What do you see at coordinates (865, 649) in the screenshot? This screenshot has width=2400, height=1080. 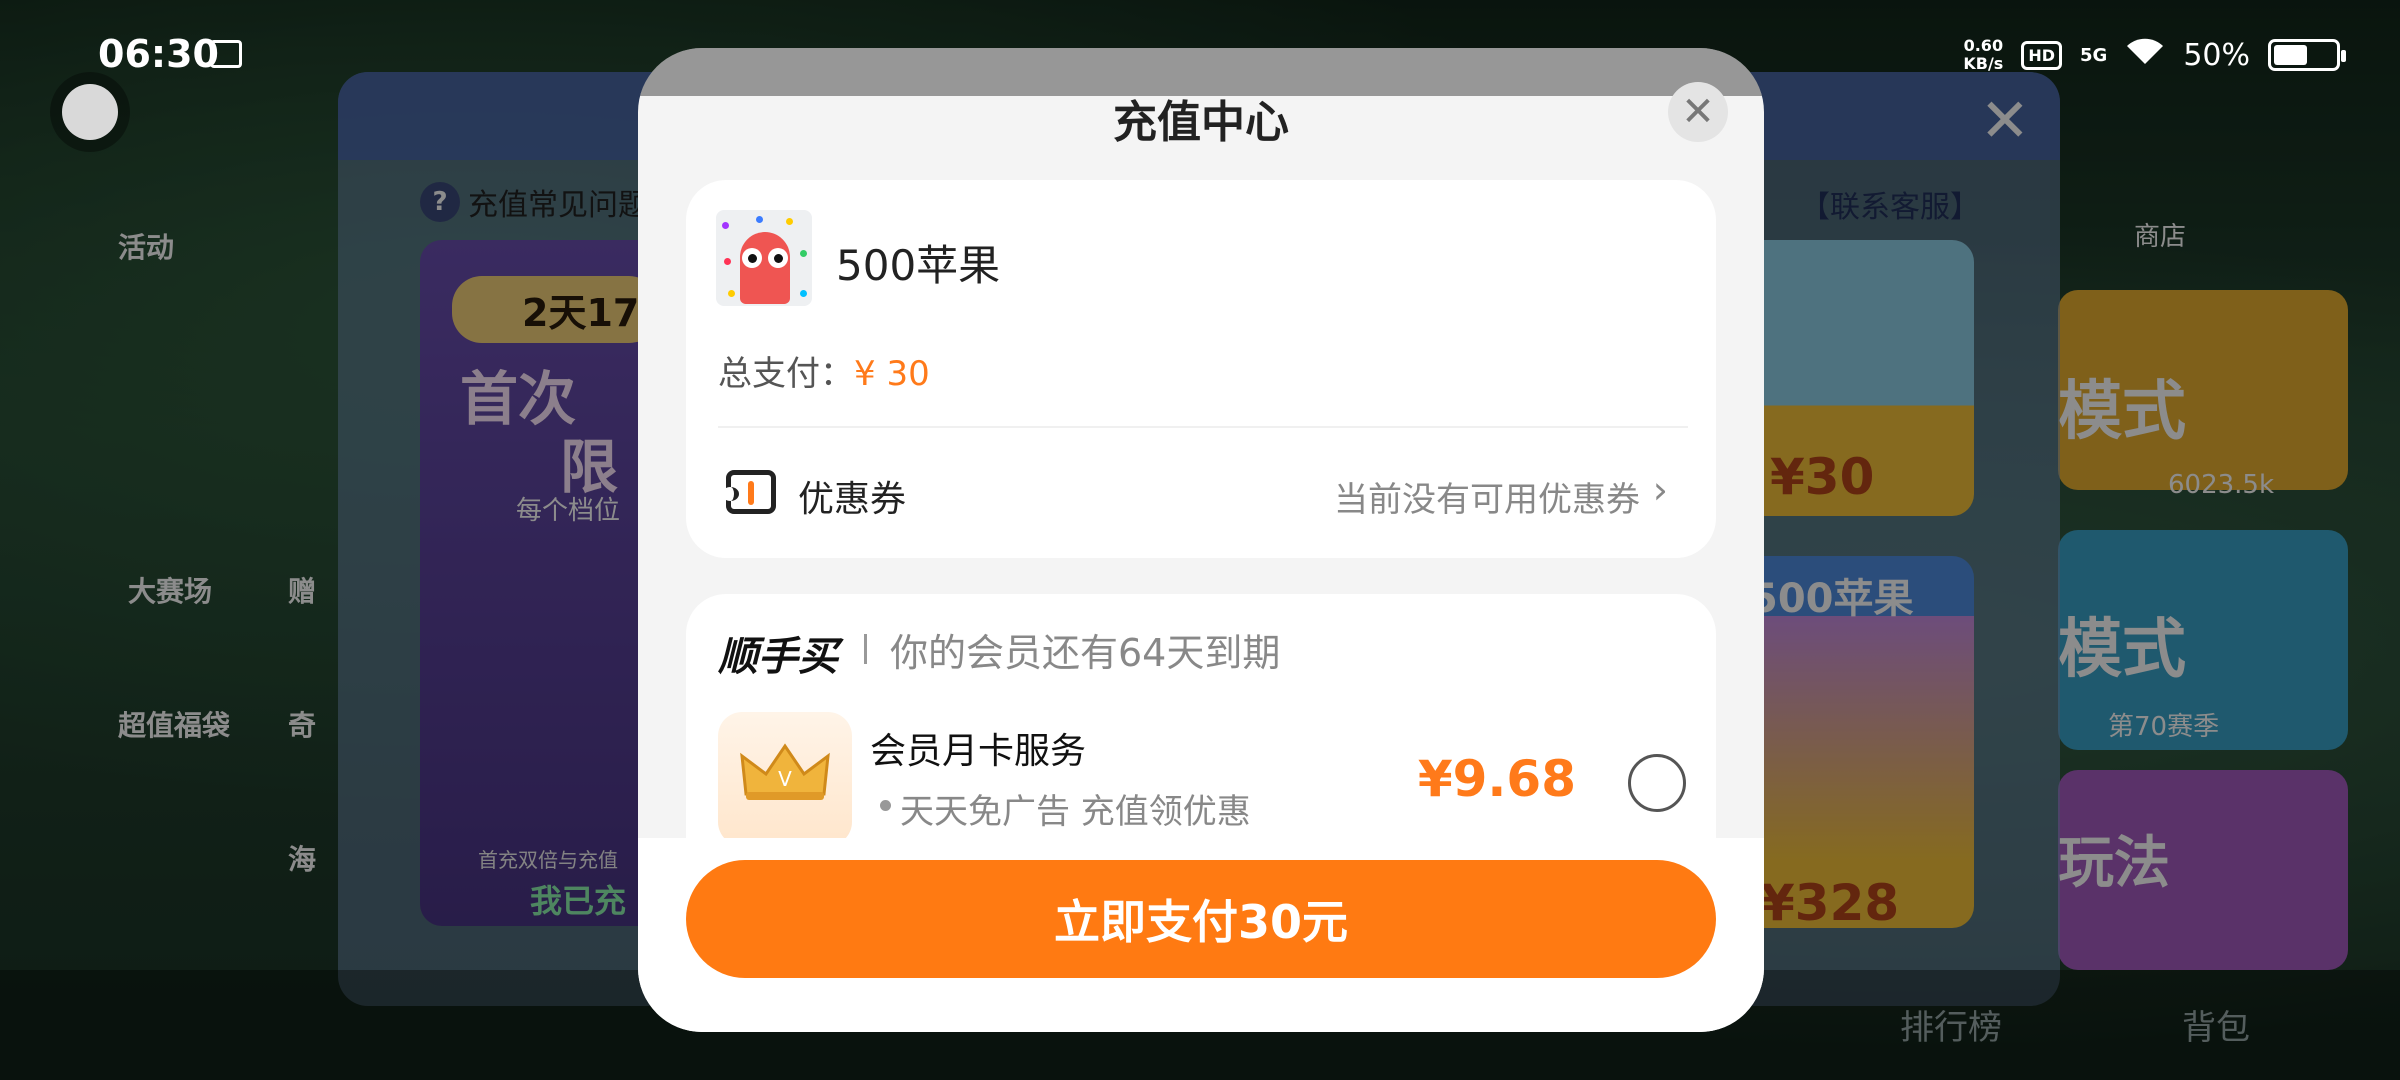 I see `header-divider` at bounding box center [865, 649].